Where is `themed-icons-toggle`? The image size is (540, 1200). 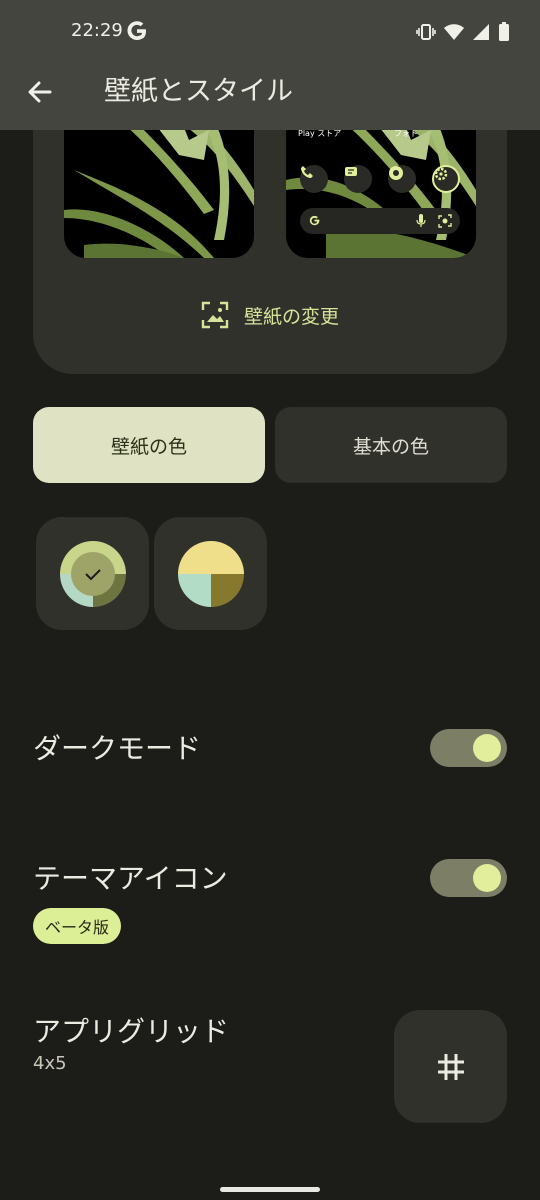
themed-icons-toggle is located at coordinates (468, 878).